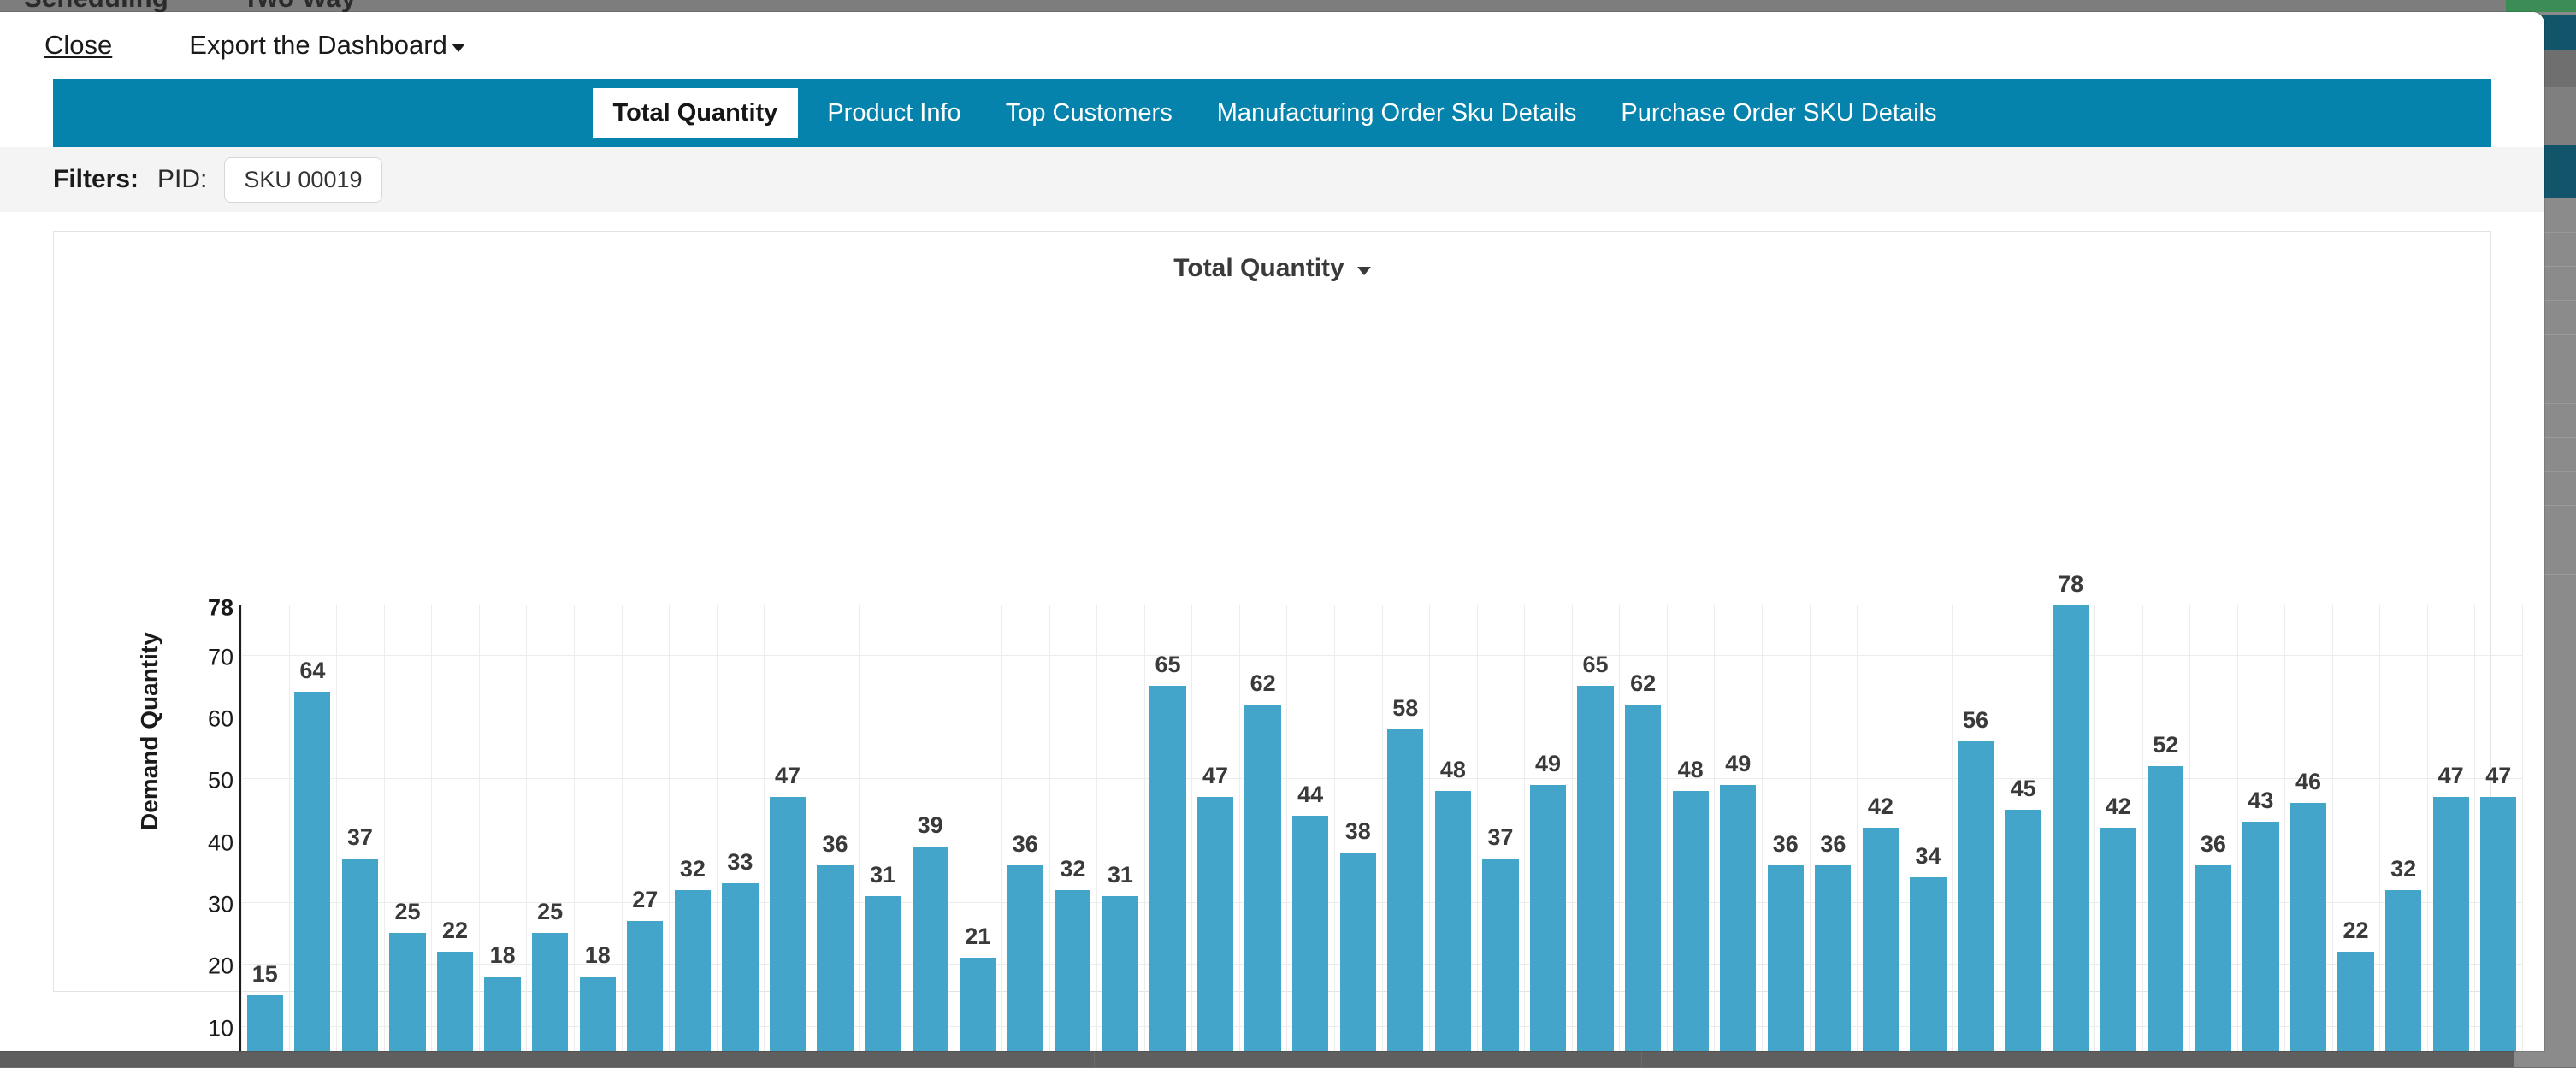 Image resolution: width=2576 pixels, height=1068 pixels. What do you see at coordinates (645, 986) in the screenshot?
I see `bar: 27` at bounding box center [645, 986].